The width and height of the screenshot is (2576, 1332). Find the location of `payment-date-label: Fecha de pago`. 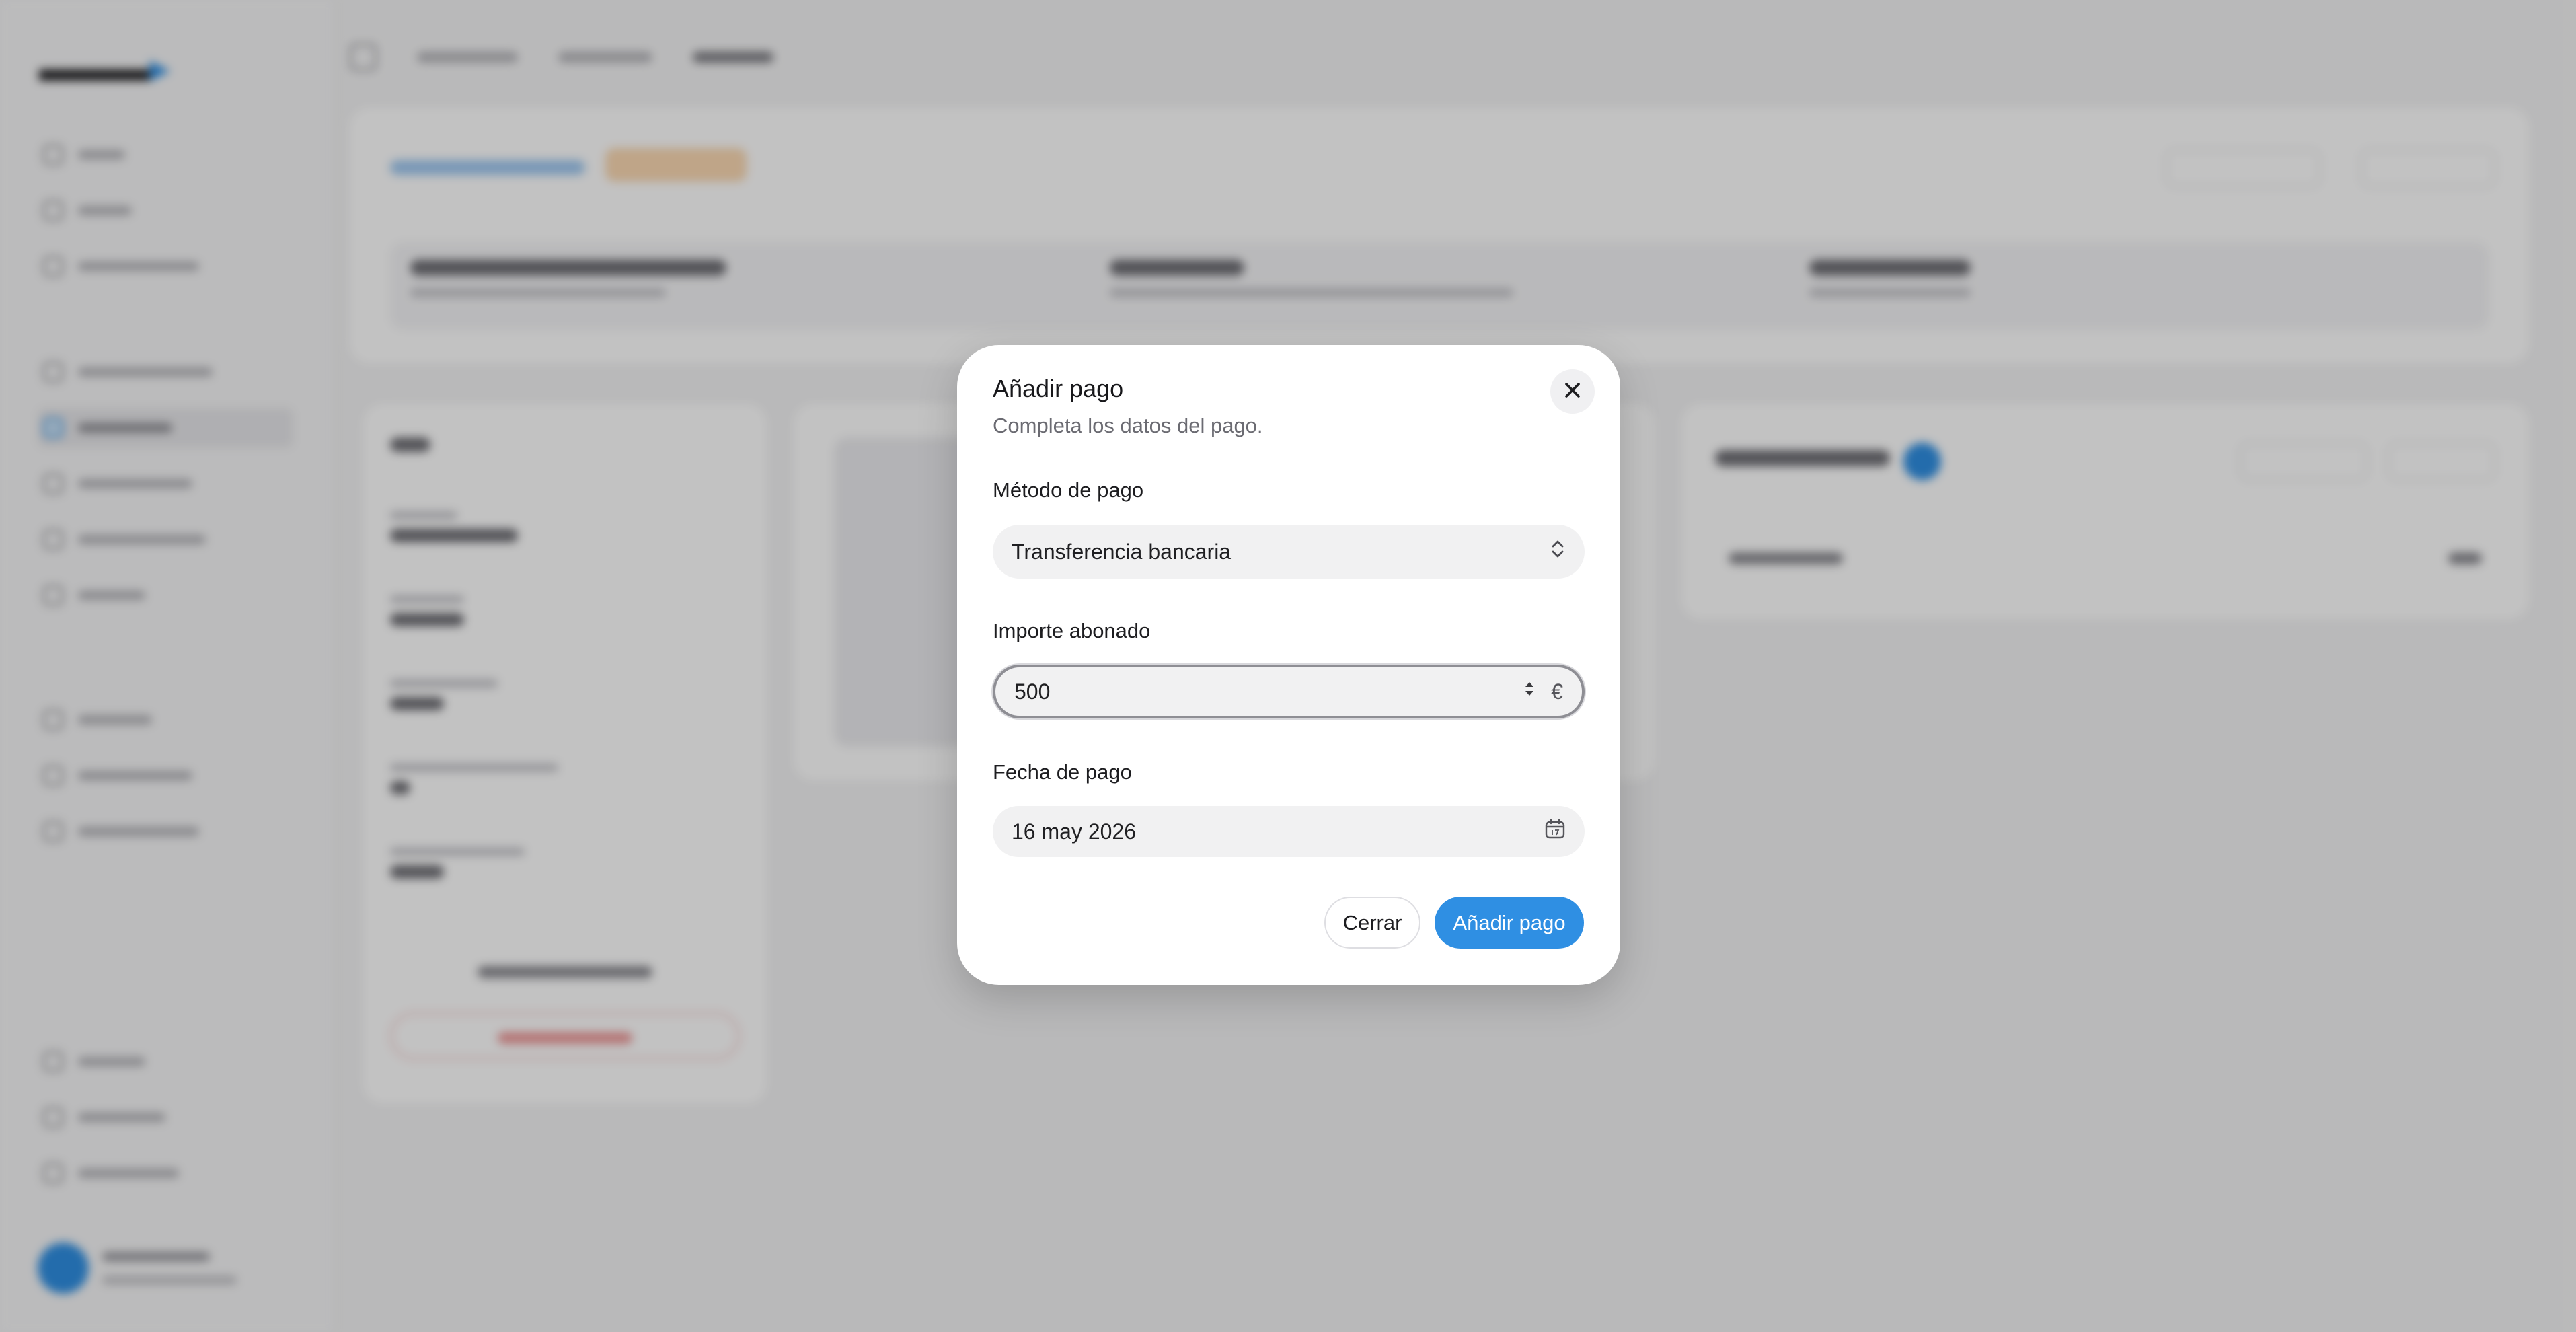

payment-date-label: Fecha de pago is located at coordinates (1062, 772).